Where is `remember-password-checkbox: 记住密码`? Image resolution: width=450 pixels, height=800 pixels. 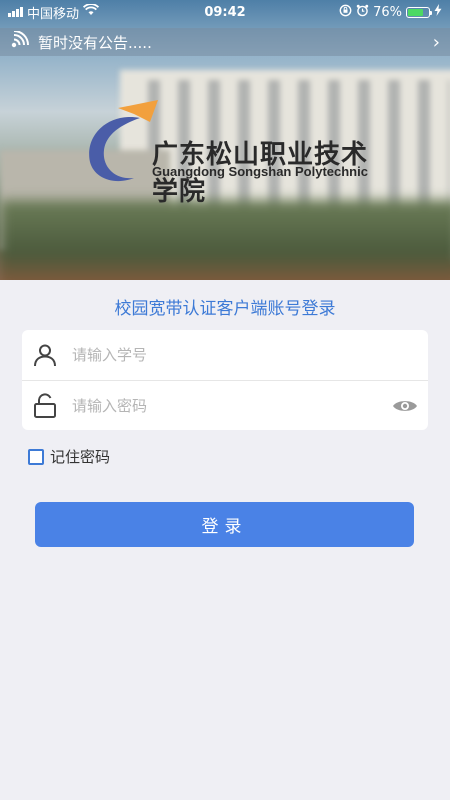 remember-password-checkbox: 记住密码 is located at coordinates (69, 456).